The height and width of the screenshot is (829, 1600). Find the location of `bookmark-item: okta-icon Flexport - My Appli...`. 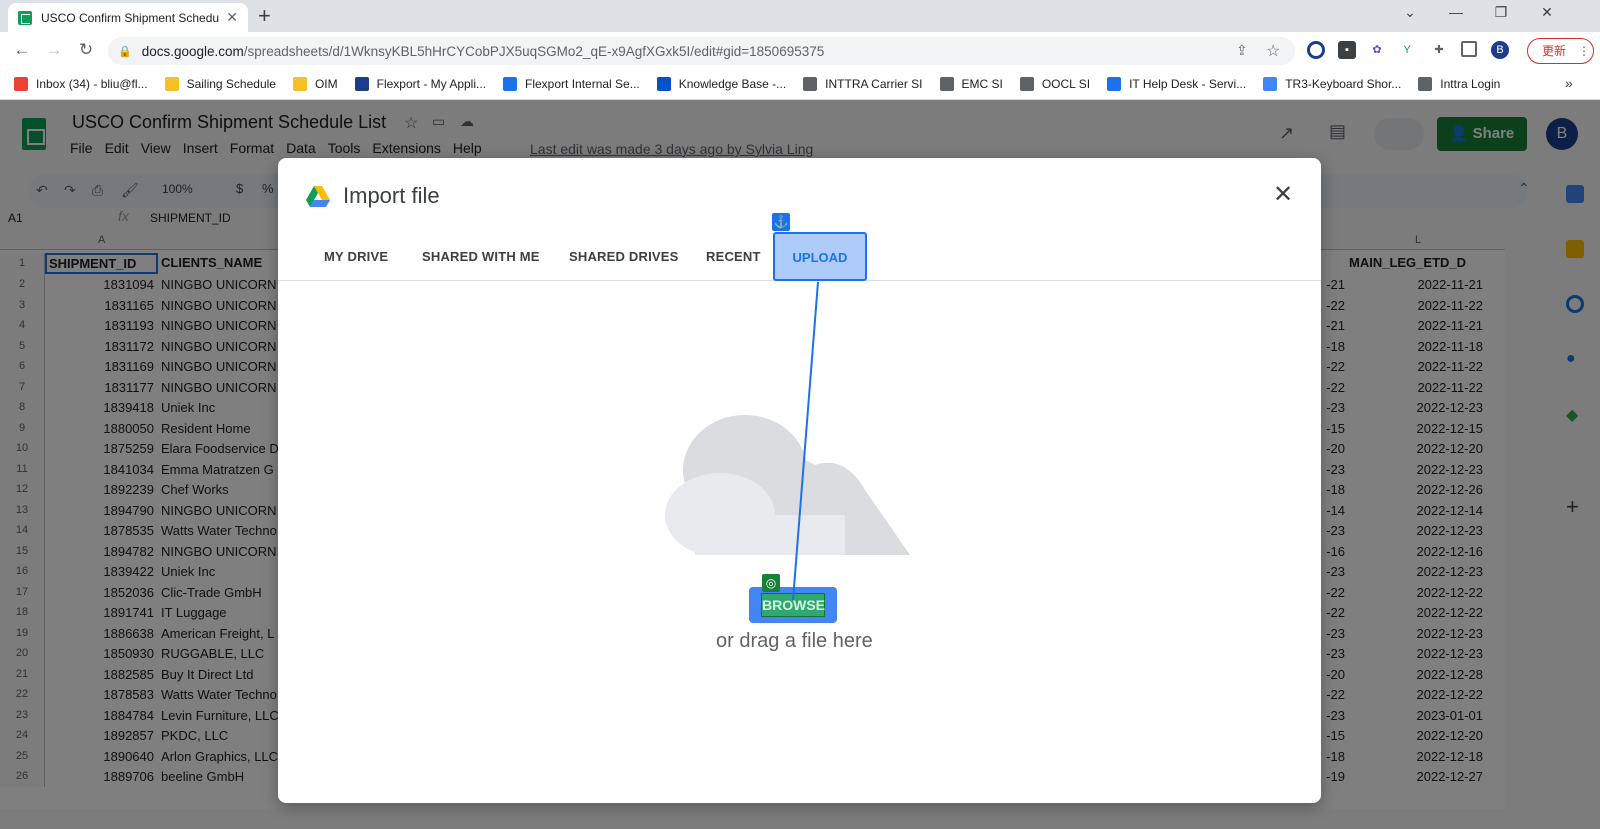

bookmark-item: okta-icon Flexport - My Appli... is located at coordinates (420, 84).